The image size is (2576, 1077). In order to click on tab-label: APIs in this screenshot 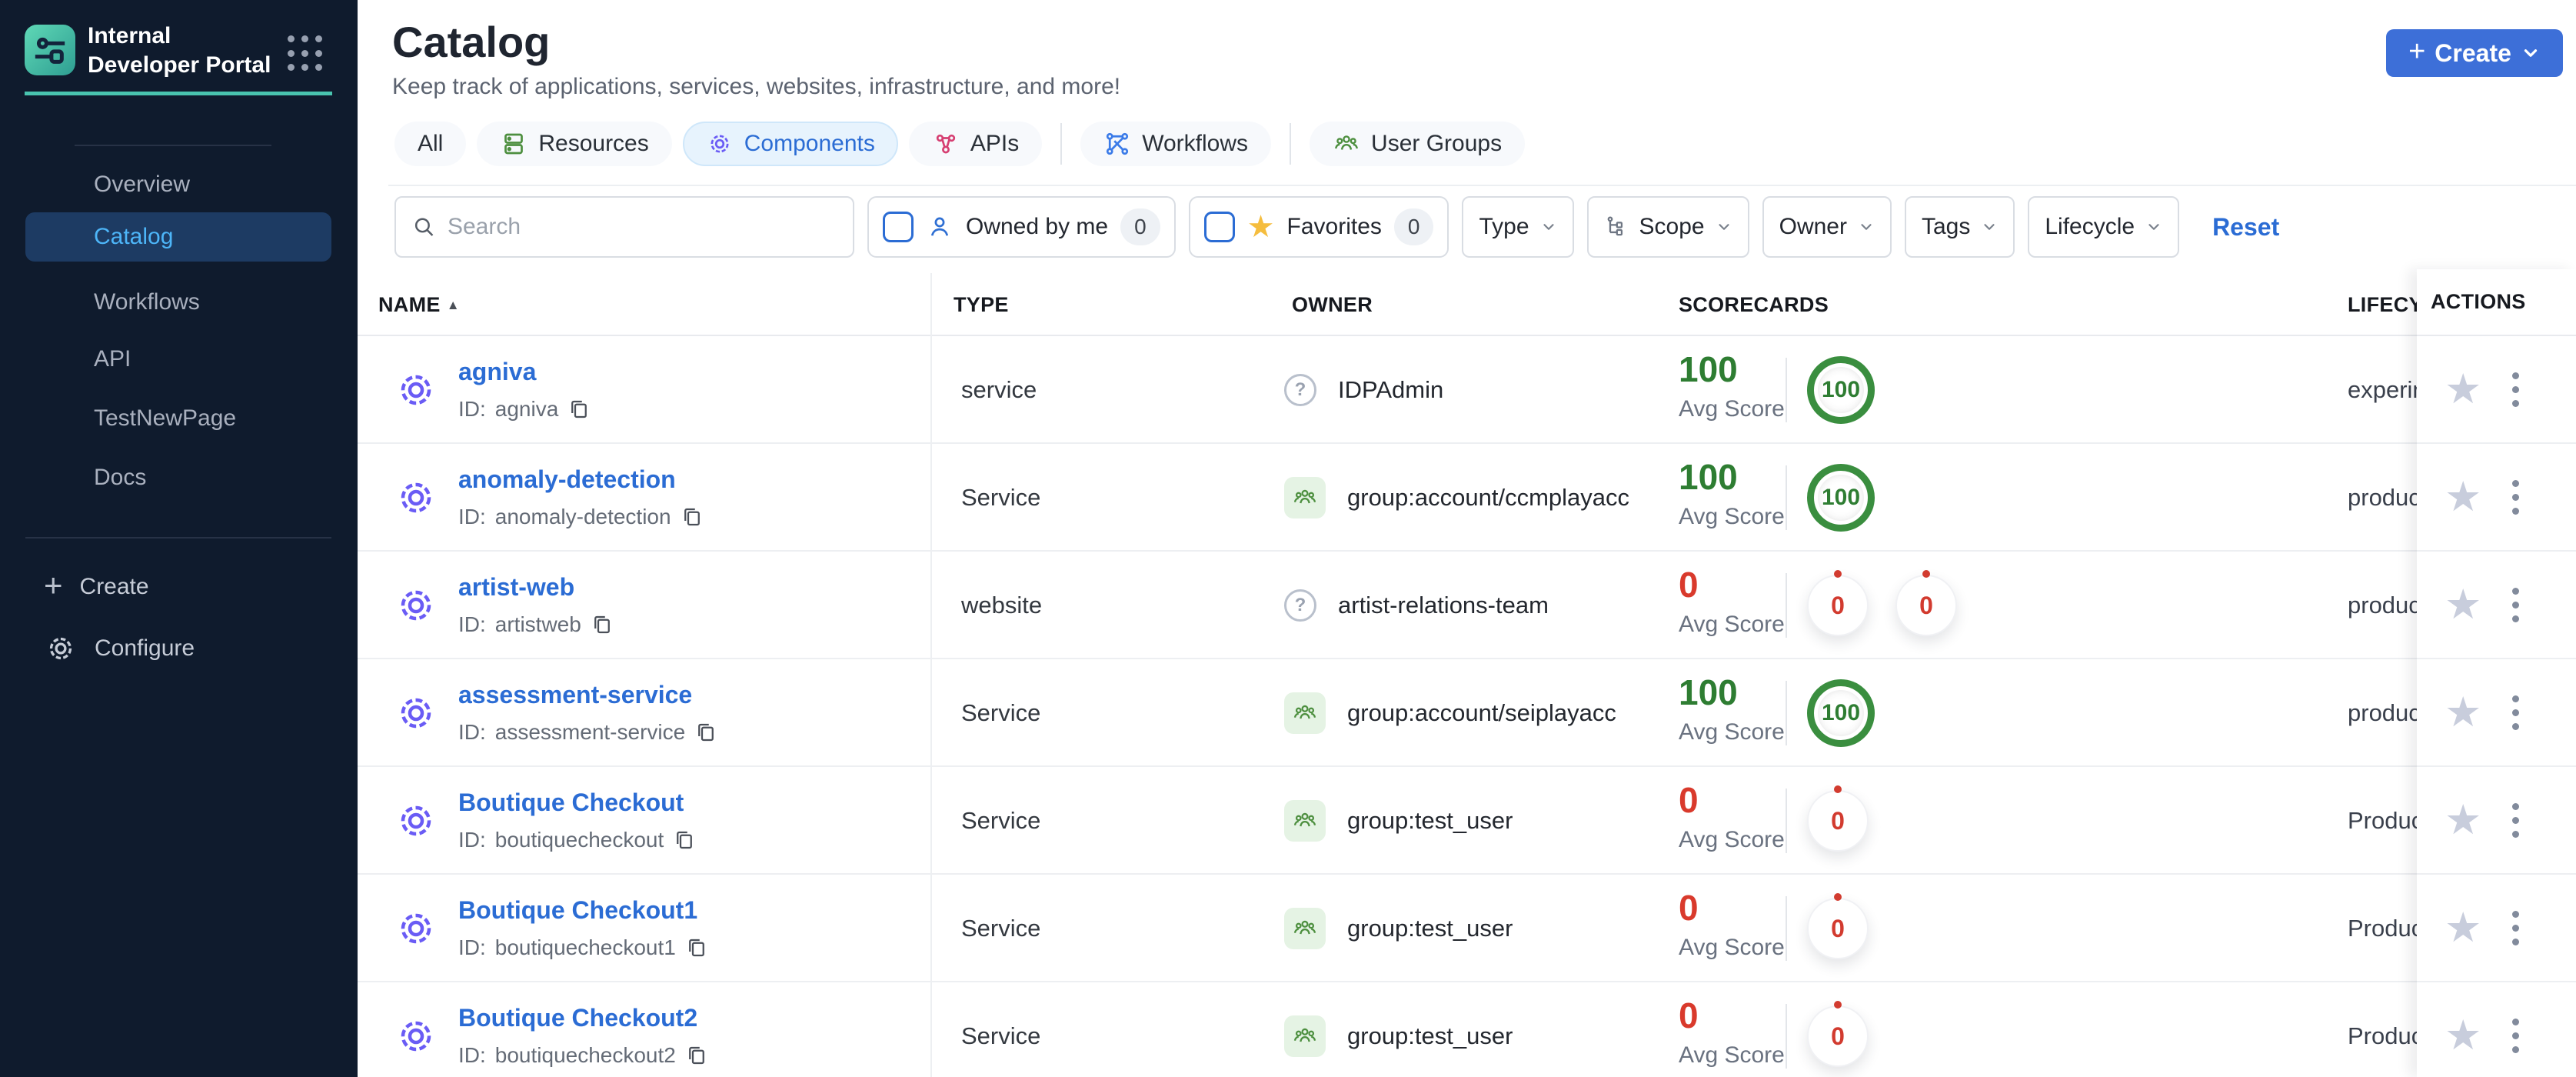, I will do `click(995, 143)`.